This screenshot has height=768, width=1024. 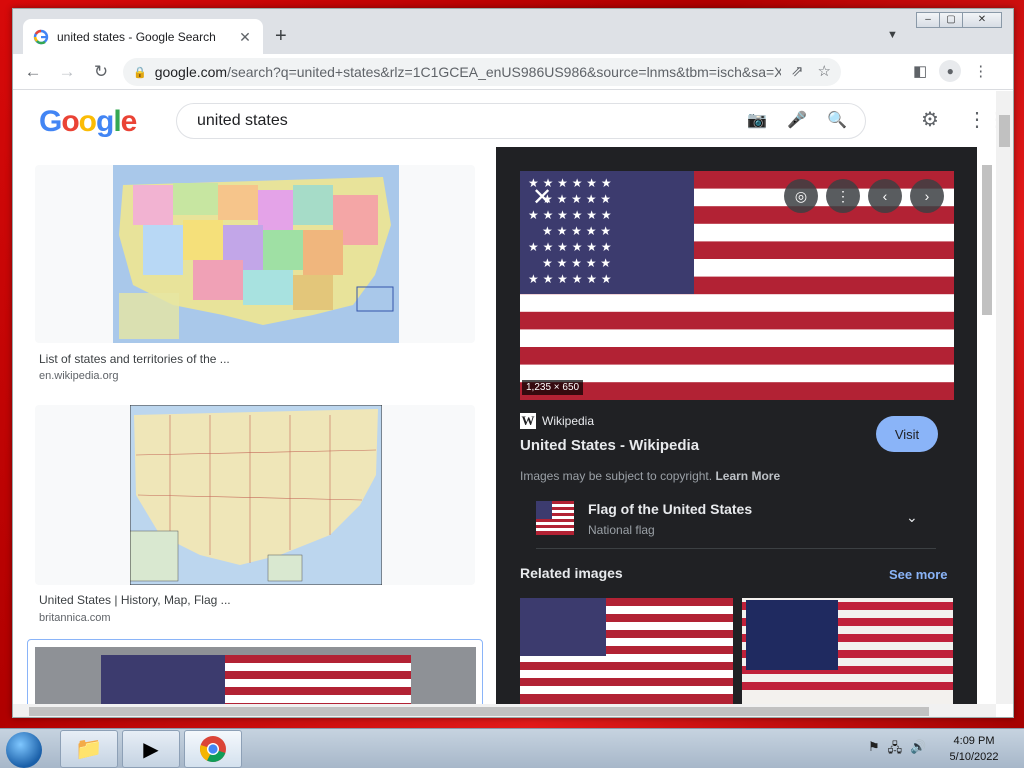 I want to click on chrome-menu-icon: ⋮, so click(x=980, y=71).